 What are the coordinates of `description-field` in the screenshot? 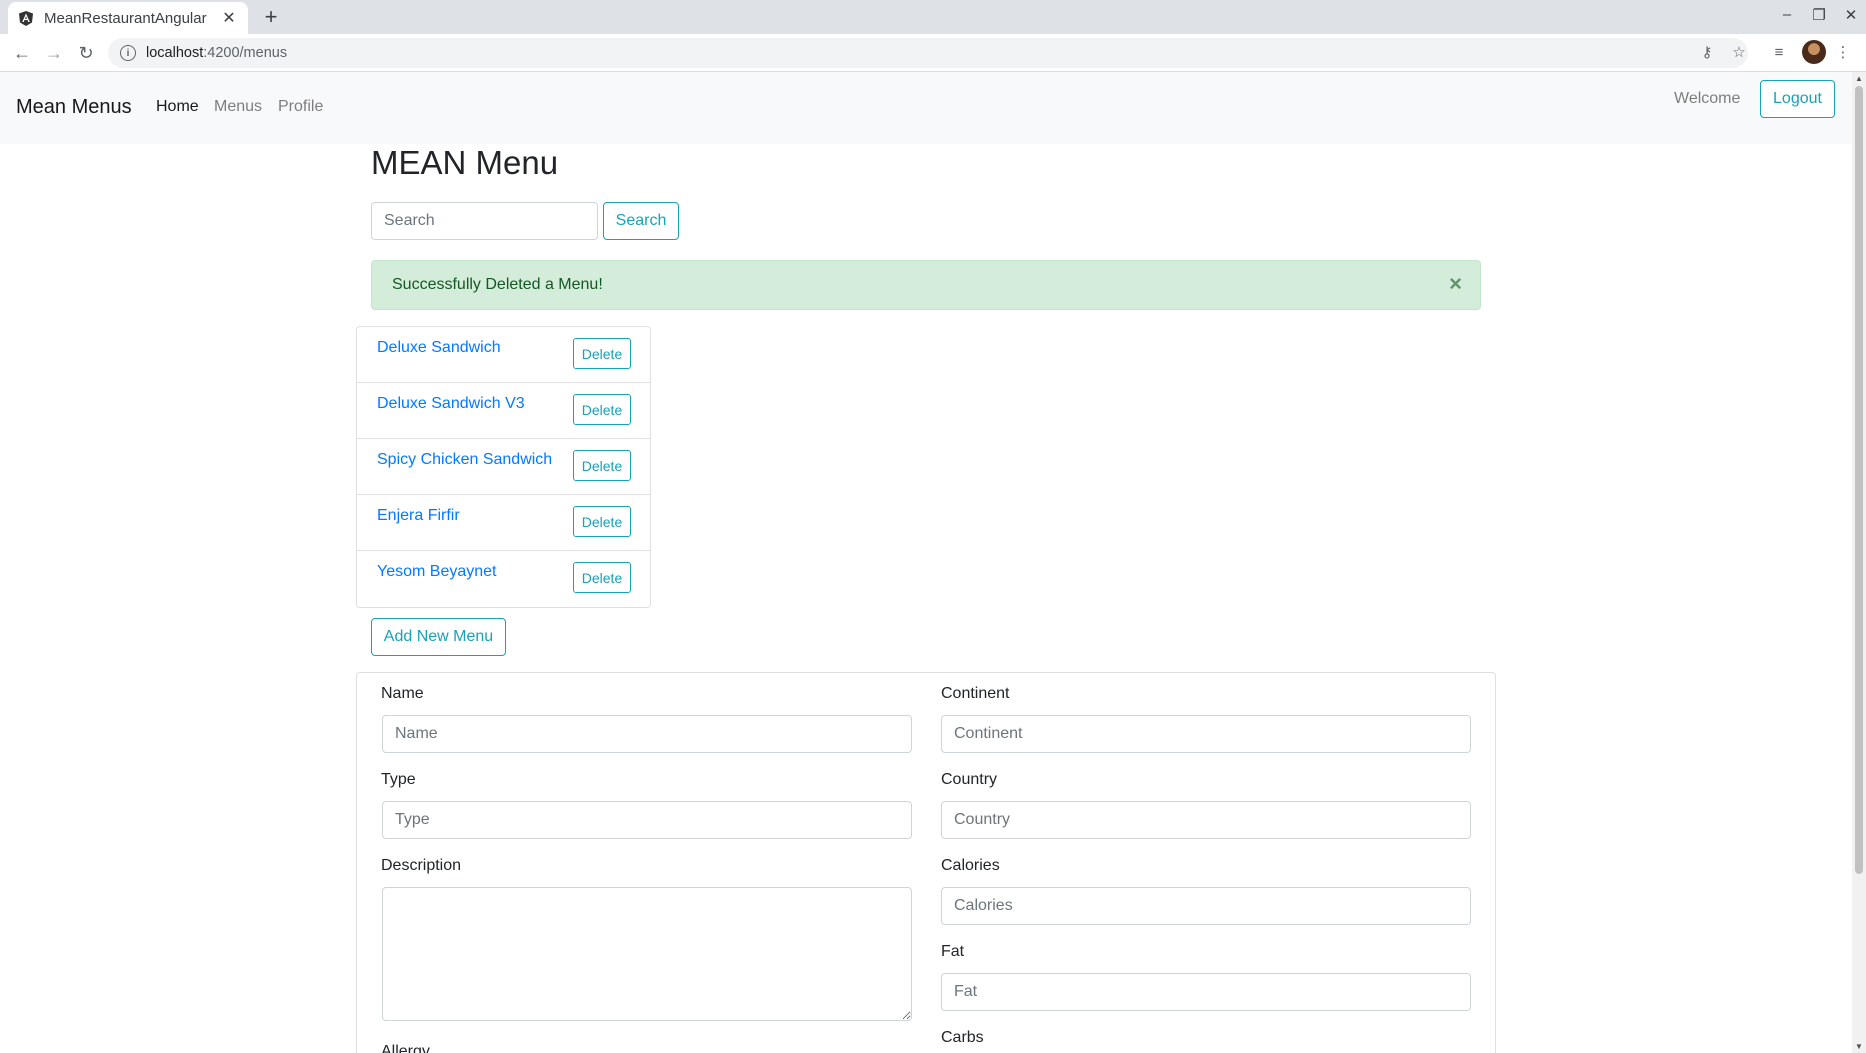 It's located at (647, 954).